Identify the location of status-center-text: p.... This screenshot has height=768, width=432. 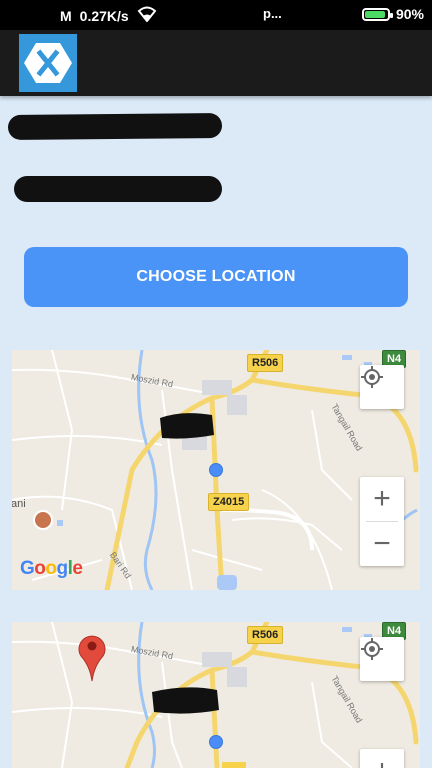
(272, 13).